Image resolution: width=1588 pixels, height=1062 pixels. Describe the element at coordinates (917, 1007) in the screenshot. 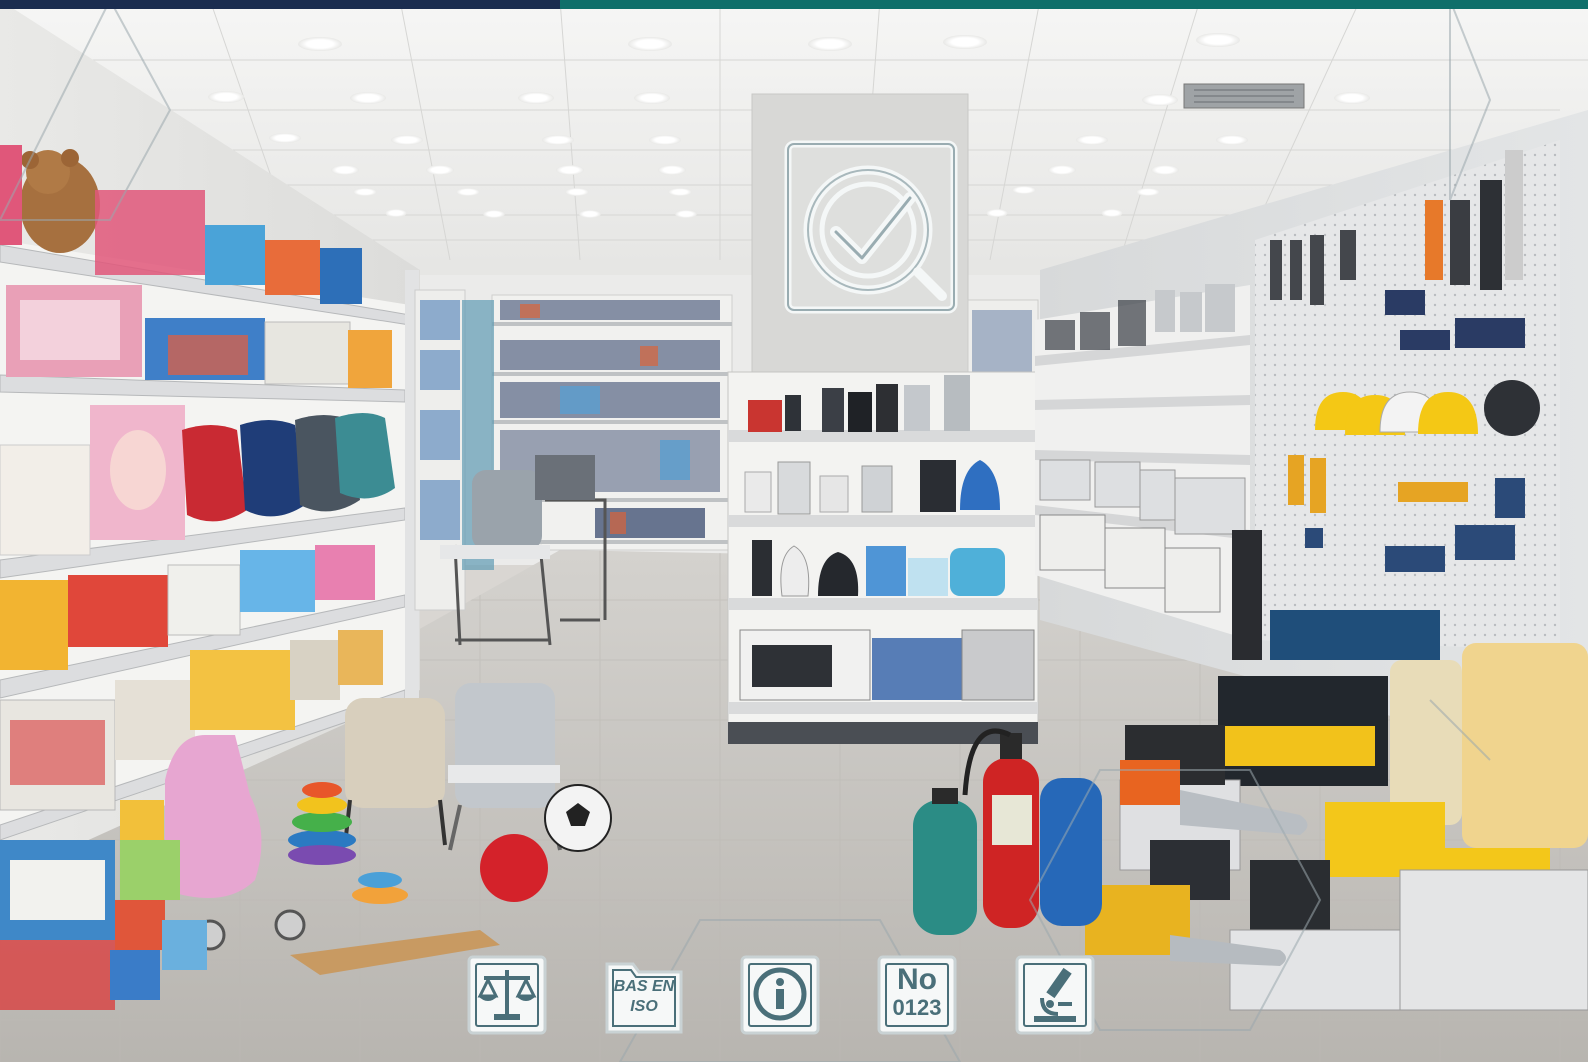

I see `number-icon-label-bottom: 0123` at that location.